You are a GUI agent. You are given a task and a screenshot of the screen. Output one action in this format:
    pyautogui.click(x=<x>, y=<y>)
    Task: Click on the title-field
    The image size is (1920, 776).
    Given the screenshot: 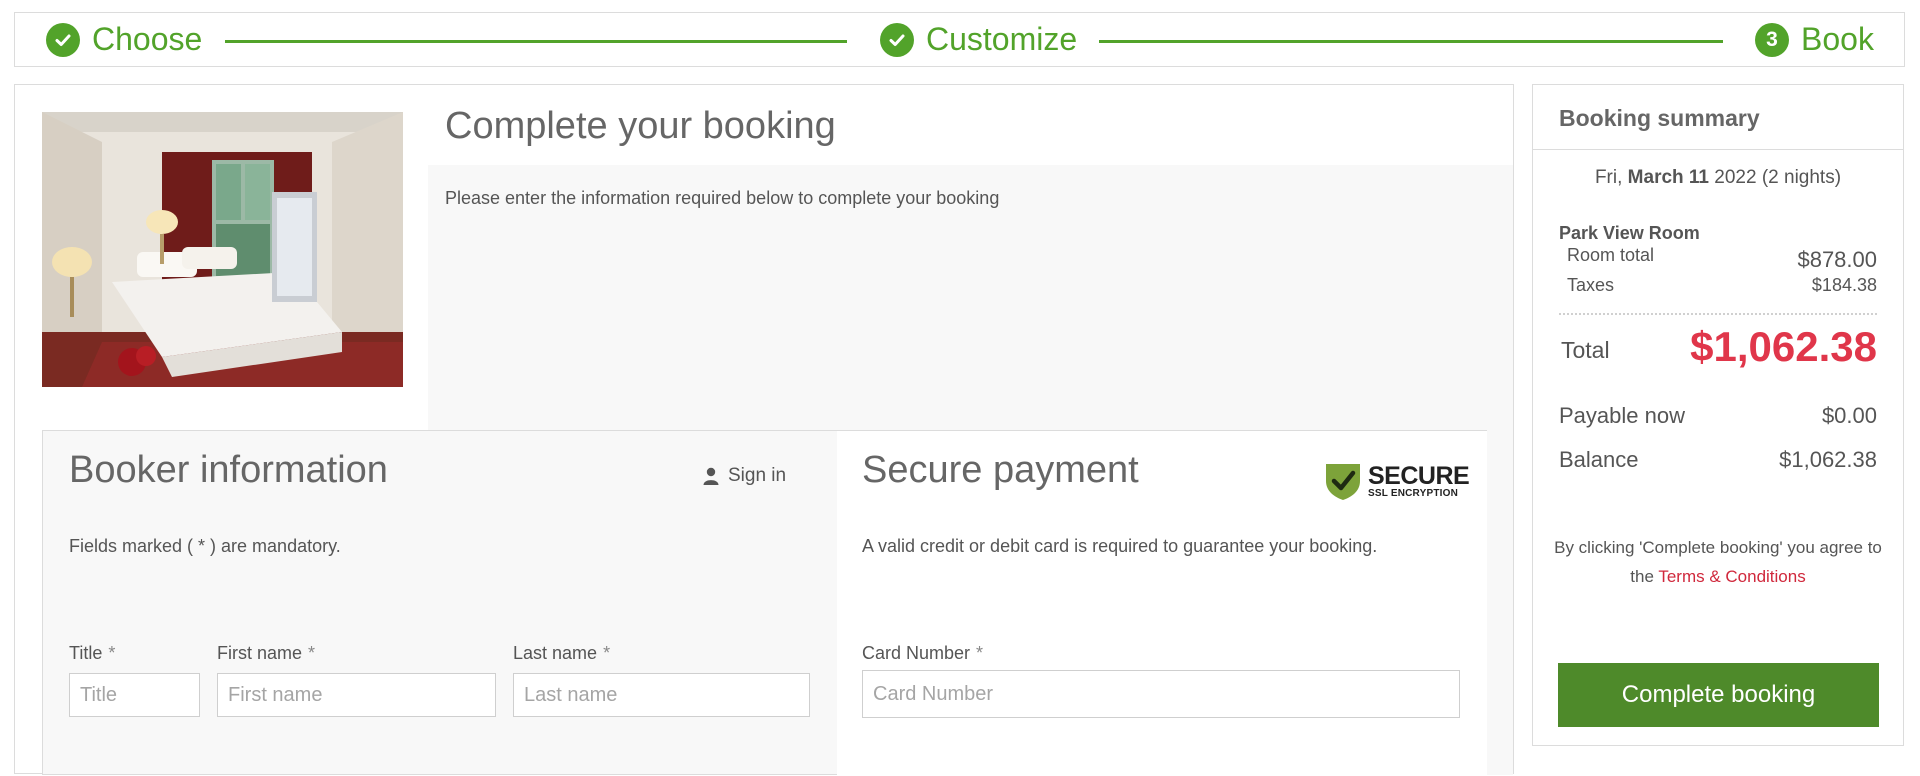 What is the action you would take?
    pyautogui.click(x=134, y=695)
    